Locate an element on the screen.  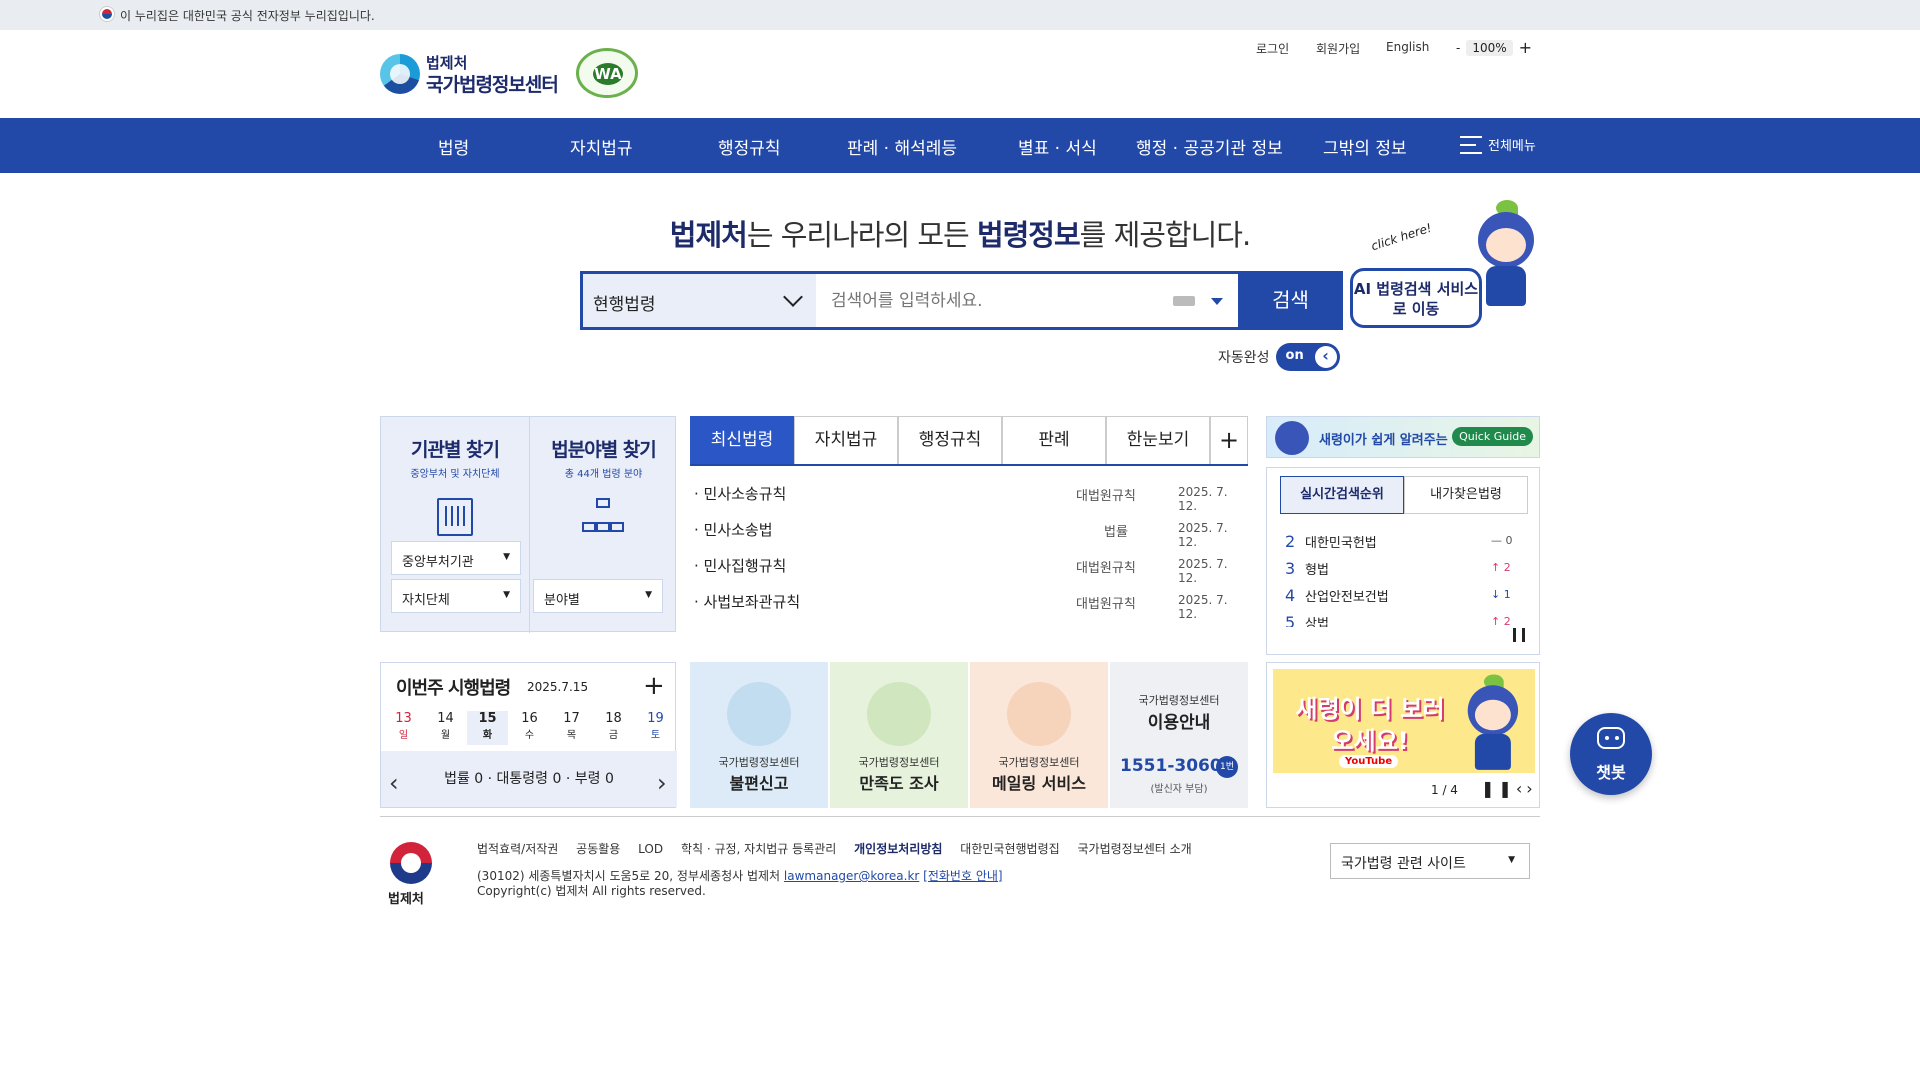
autocomplete-toggle: on is located at coordinates (1307, 357).